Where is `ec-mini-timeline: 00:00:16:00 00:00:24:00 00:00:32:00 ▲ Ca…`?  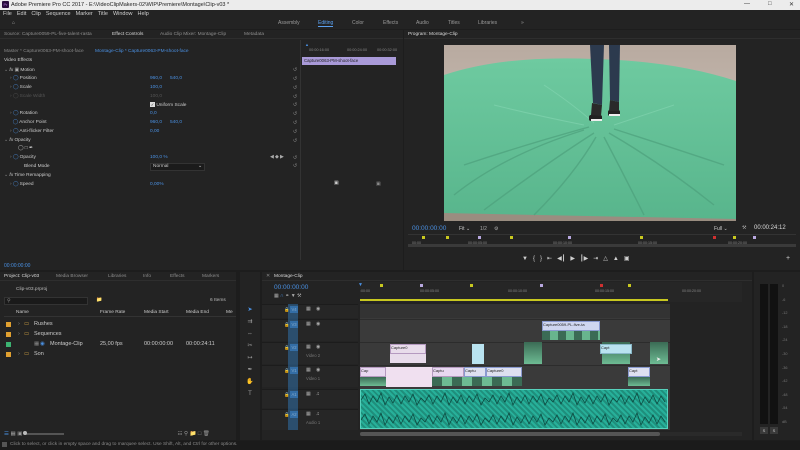
ec-mini-timeline: 00:00:16:00 00:00:24:00 00:00:32:00 ▲ Ca… is located at coordinates (351, 150).